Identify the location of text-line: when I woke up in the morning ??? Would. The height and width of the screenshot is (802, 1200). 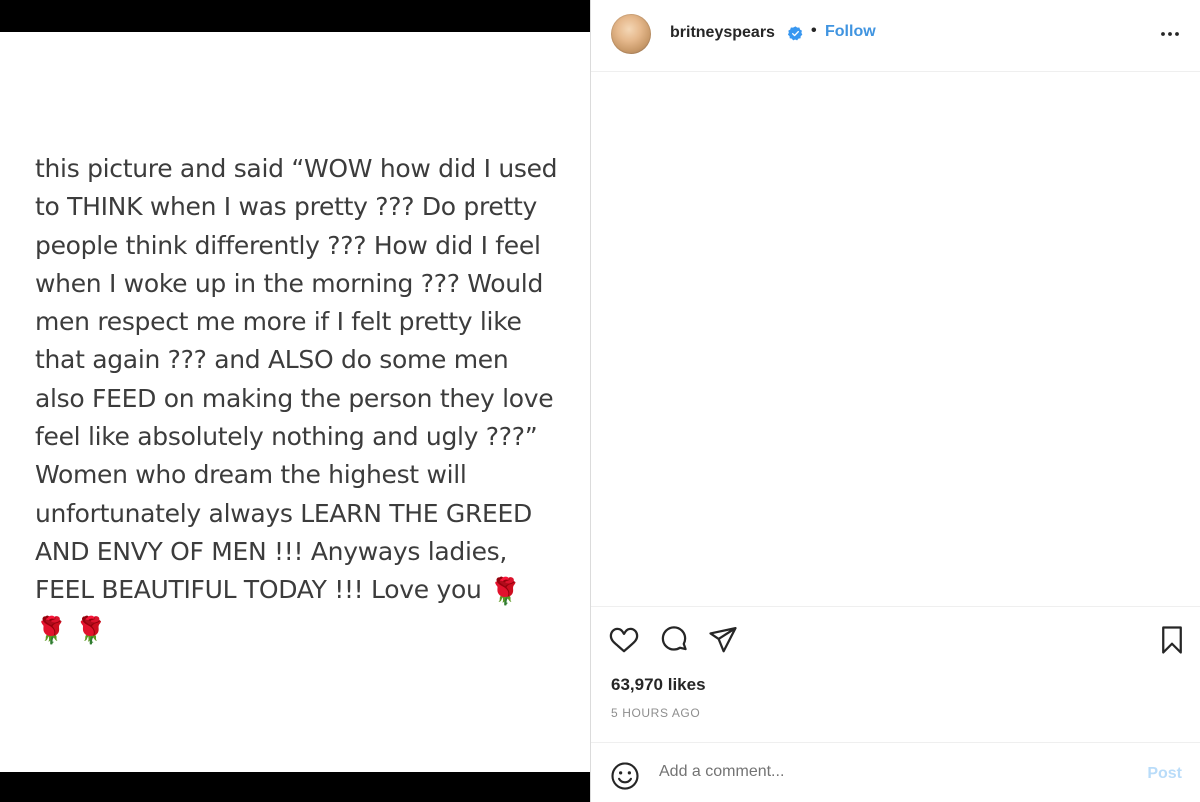
(289, 283).